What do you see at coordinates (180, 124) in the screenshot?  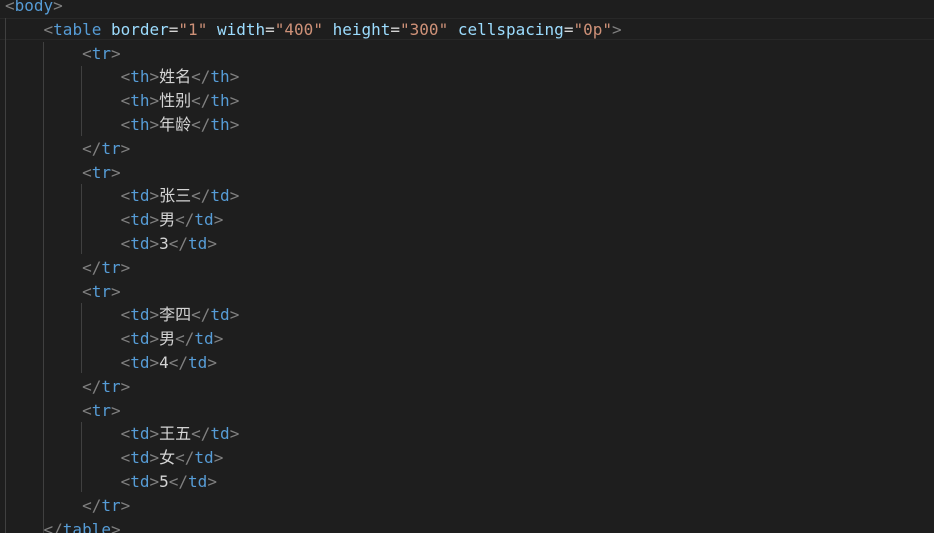 I see `code-line-th-age: <th>年龄</th>` at bounding box center [180, 124].